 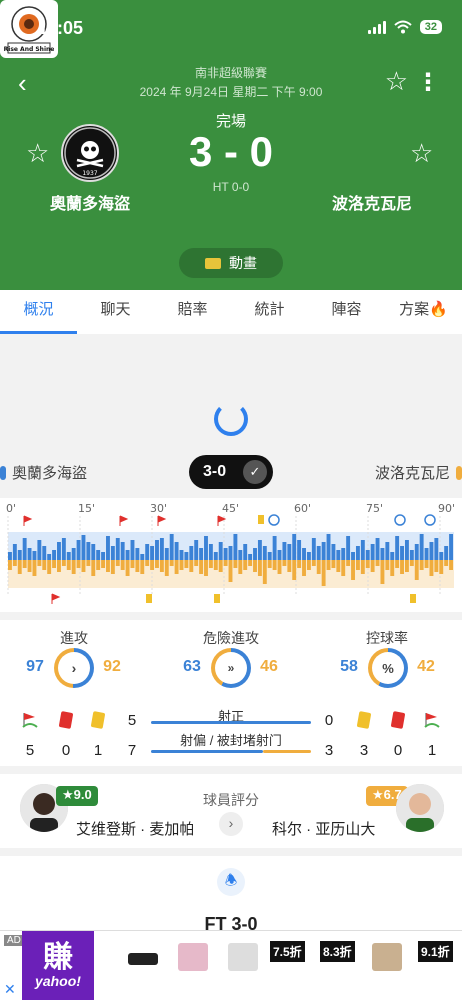 What do you see at coordinates (269, 312) in the screenshot?
I see `tab-stats: 統計` at bounding box center [269, 312].